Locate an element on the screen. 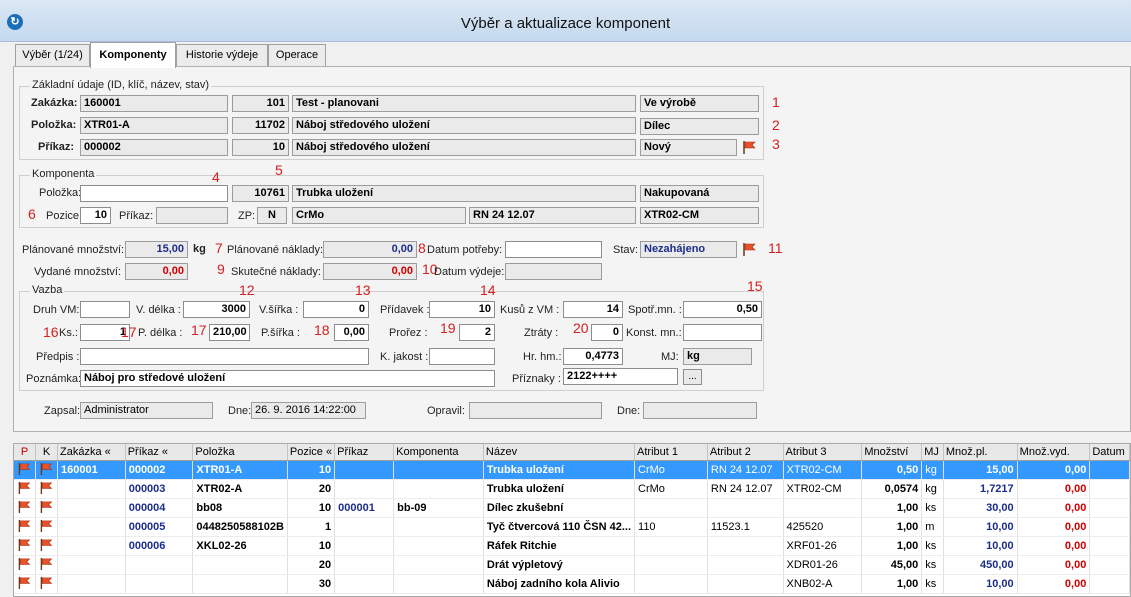  component-norm-field: RN 24 12.07 is located at coordinates (552, 215).